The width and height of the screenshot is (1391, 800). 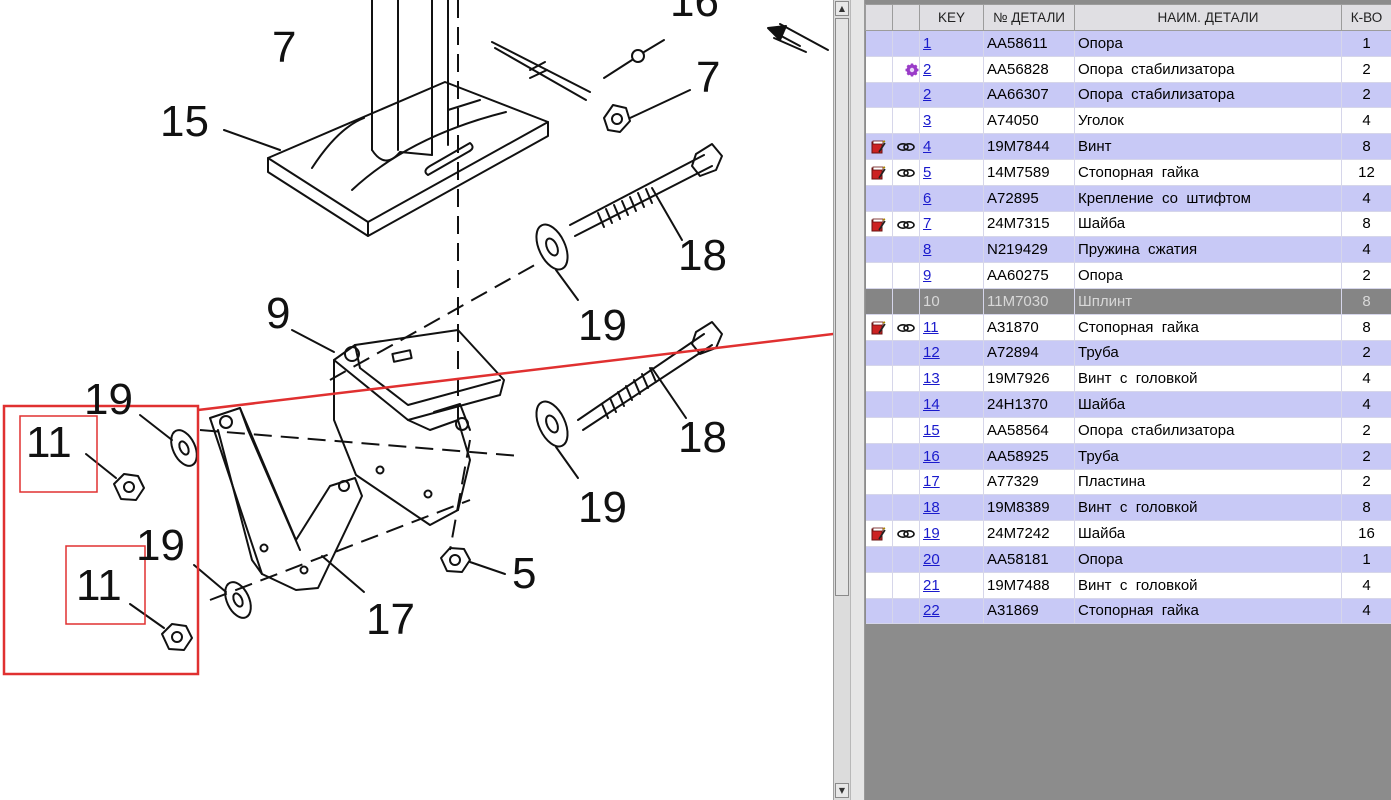 I want to click on table-row: 2 AA66307 Опора стабилизатора 2, so click(x=1128, y=95).